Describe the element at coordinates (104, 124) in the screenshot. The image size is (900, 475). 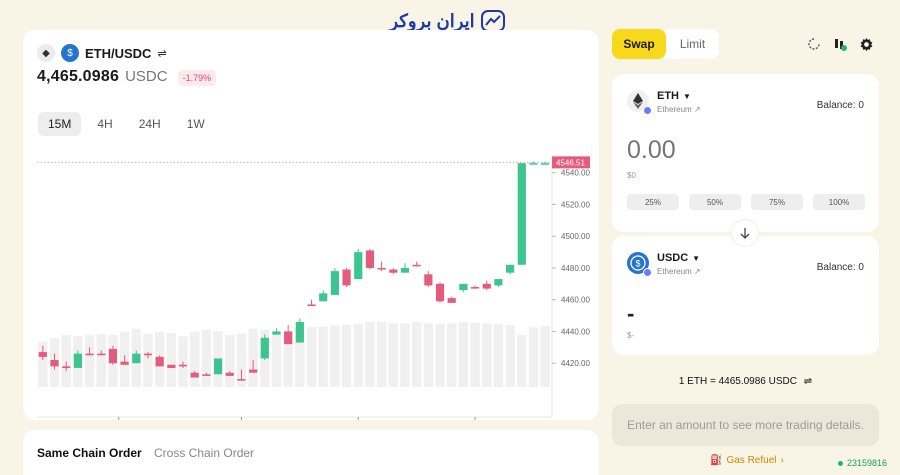
I see `tab-4h: 4H` at that location.